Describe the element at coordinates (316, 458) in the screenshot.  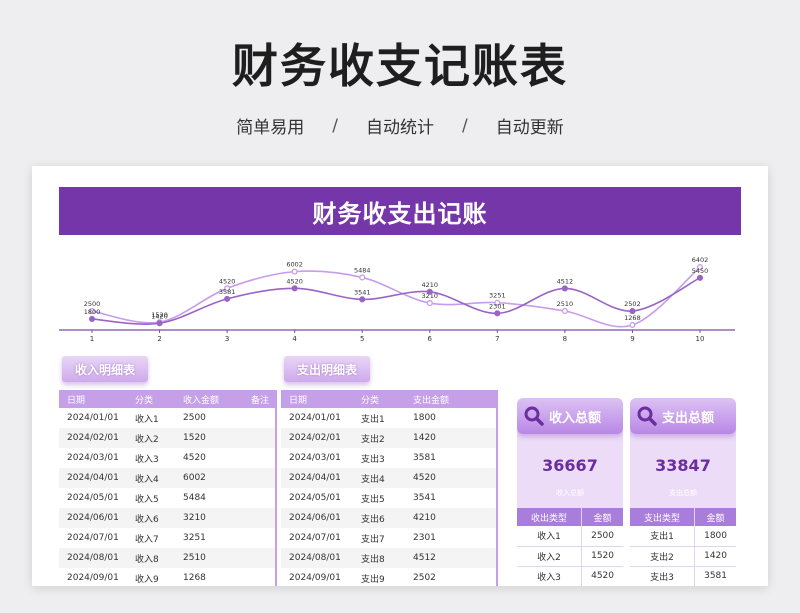
I see `expense-cell: 2024/03/01` at that location.